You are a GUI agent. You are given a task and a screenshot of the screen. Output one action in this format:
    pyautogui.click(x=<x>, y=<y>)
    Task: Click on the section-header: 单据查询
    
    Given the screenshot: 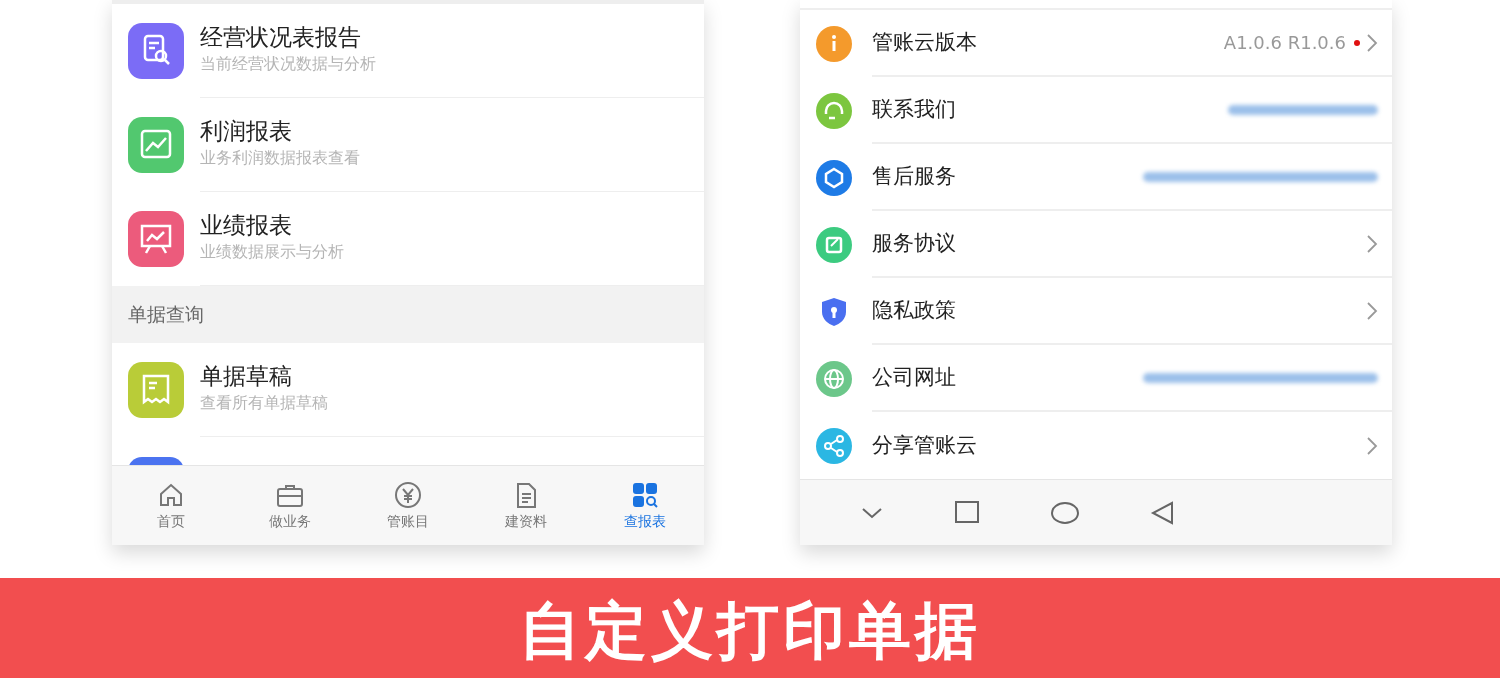 What is the action you would take?
    pyautogui.click(x=408, y=314)
    